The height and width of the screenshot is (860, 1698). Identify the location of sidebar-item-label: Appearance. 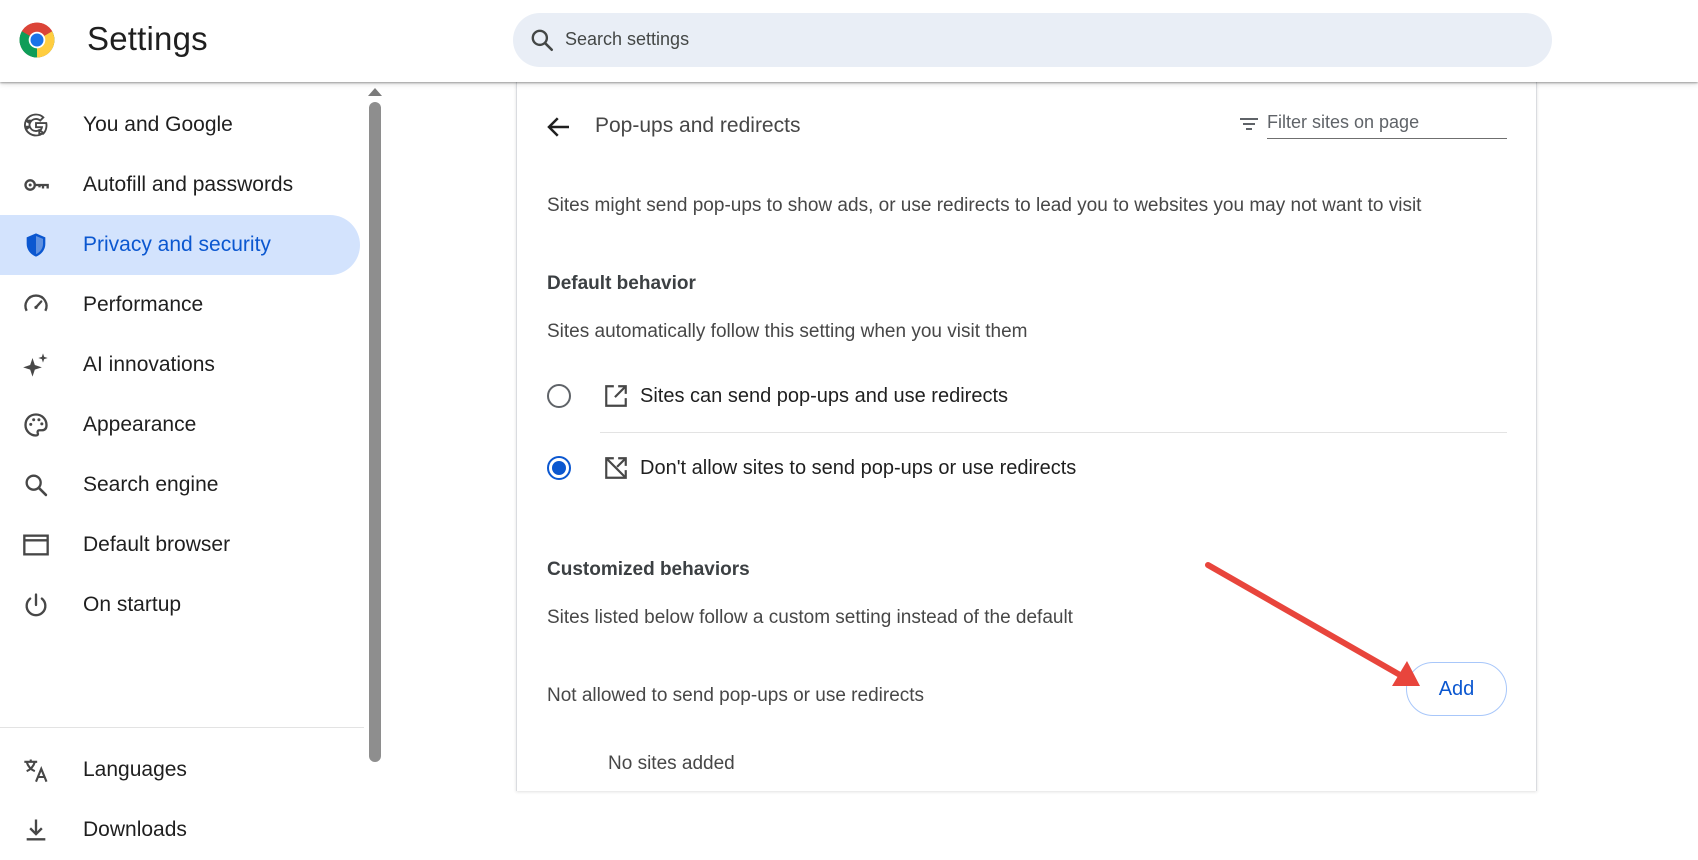
(140, 424).